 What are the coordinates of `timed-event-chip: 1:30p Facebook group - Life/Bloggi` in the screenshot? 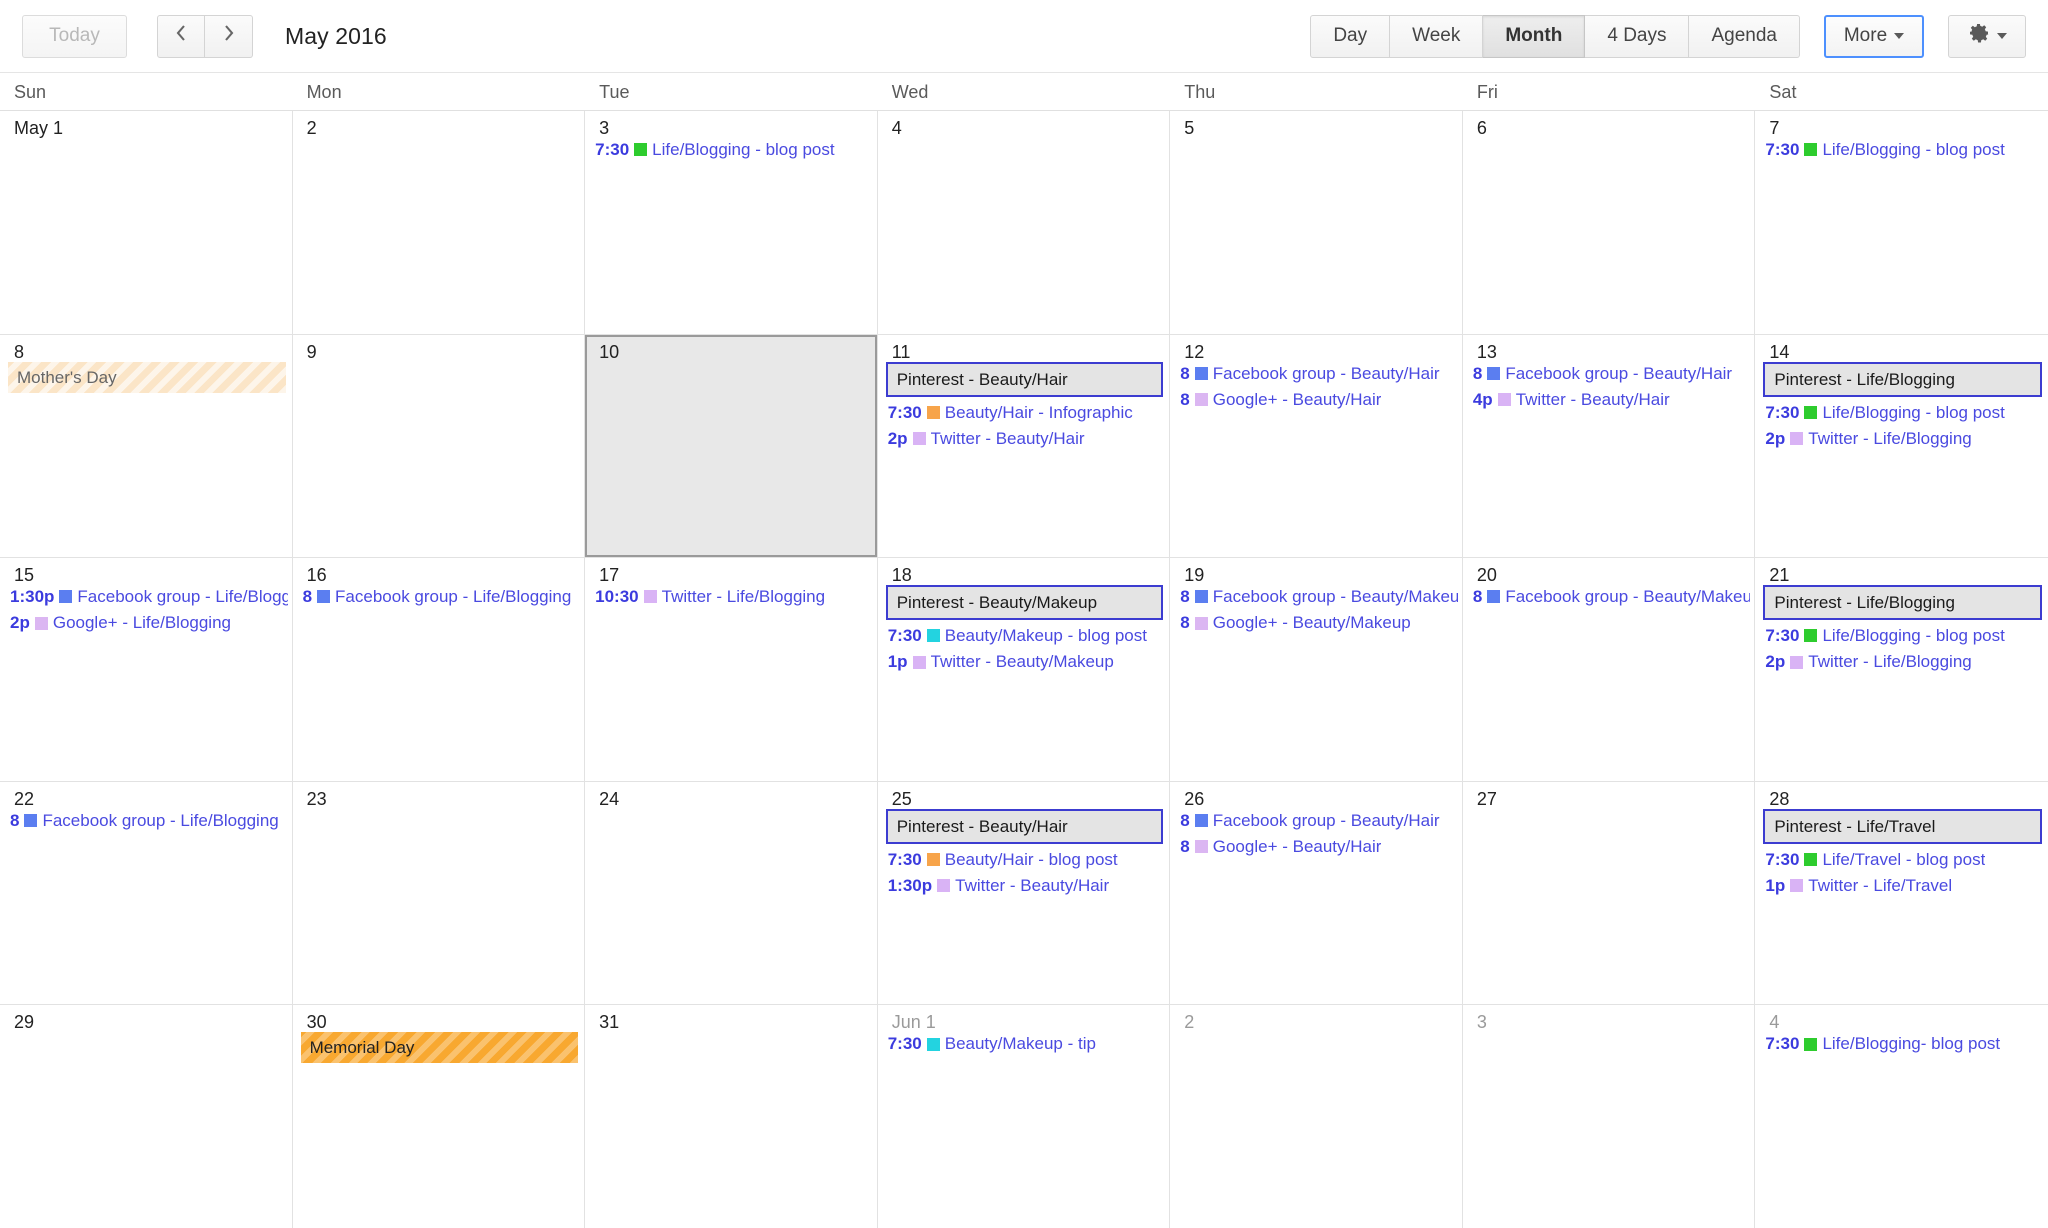 It's located at (148, 597).